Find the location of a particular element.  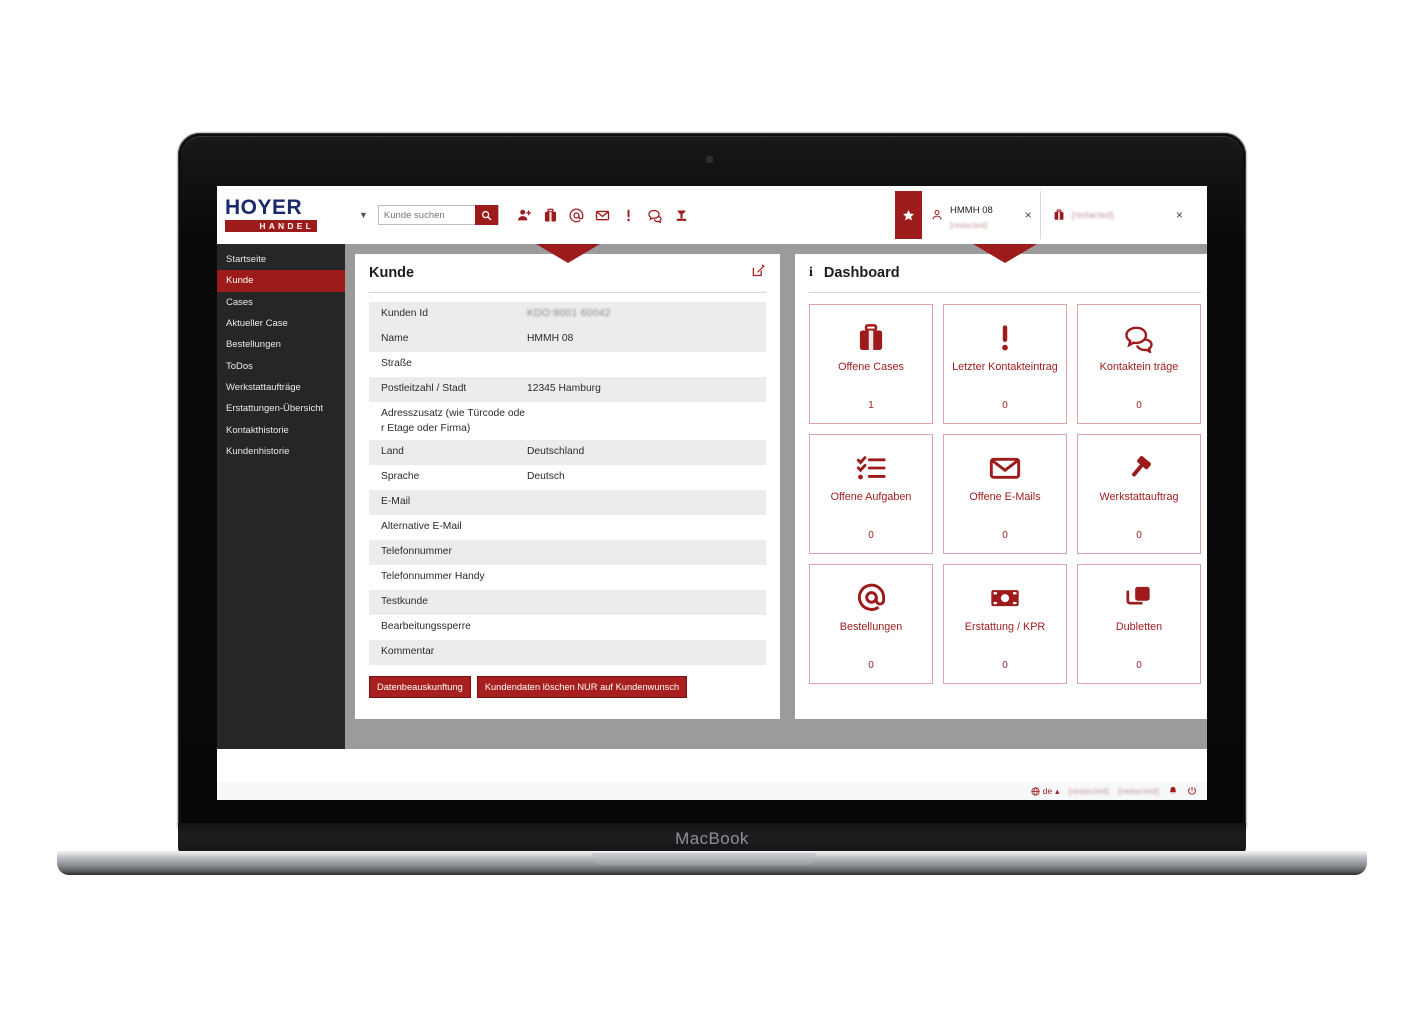

sidebar-item-startseite: Startseite is located at coordinates (281, 259).